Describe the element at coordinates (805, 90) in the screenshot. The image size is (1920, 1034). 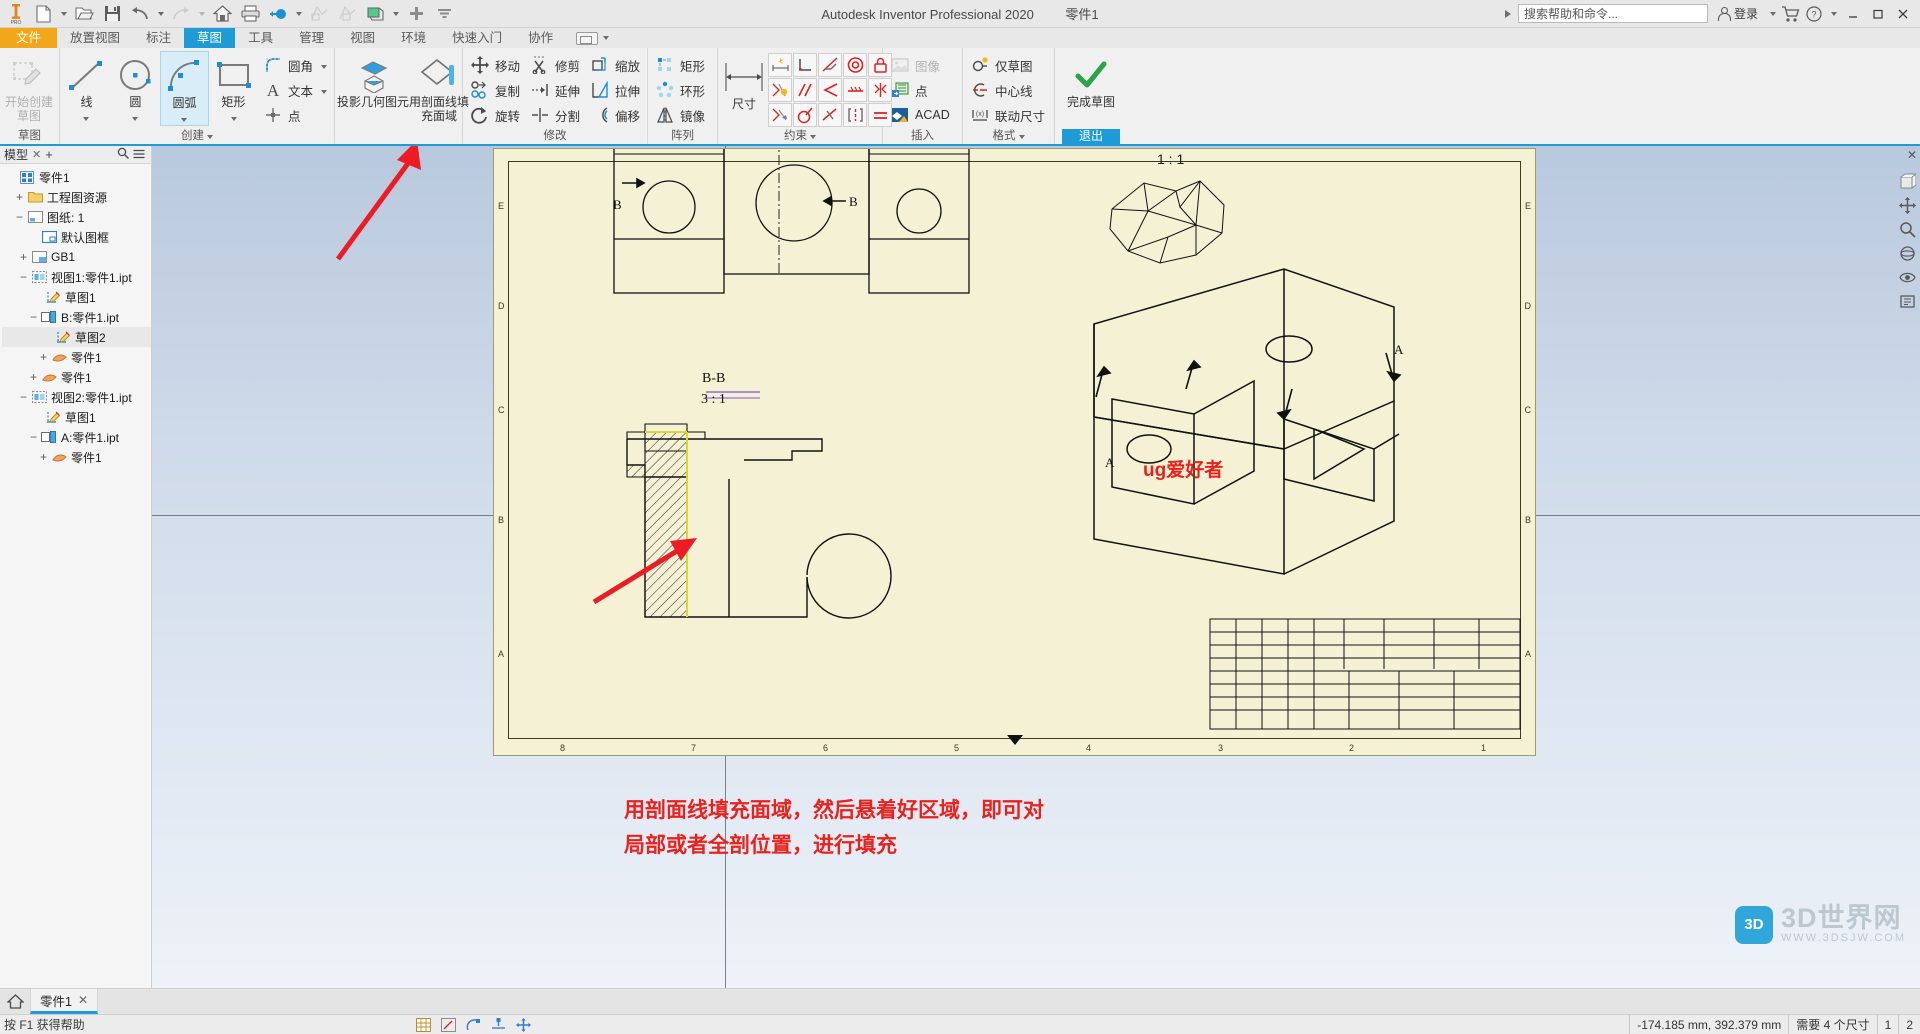
I see `parallel-icon` at that location.